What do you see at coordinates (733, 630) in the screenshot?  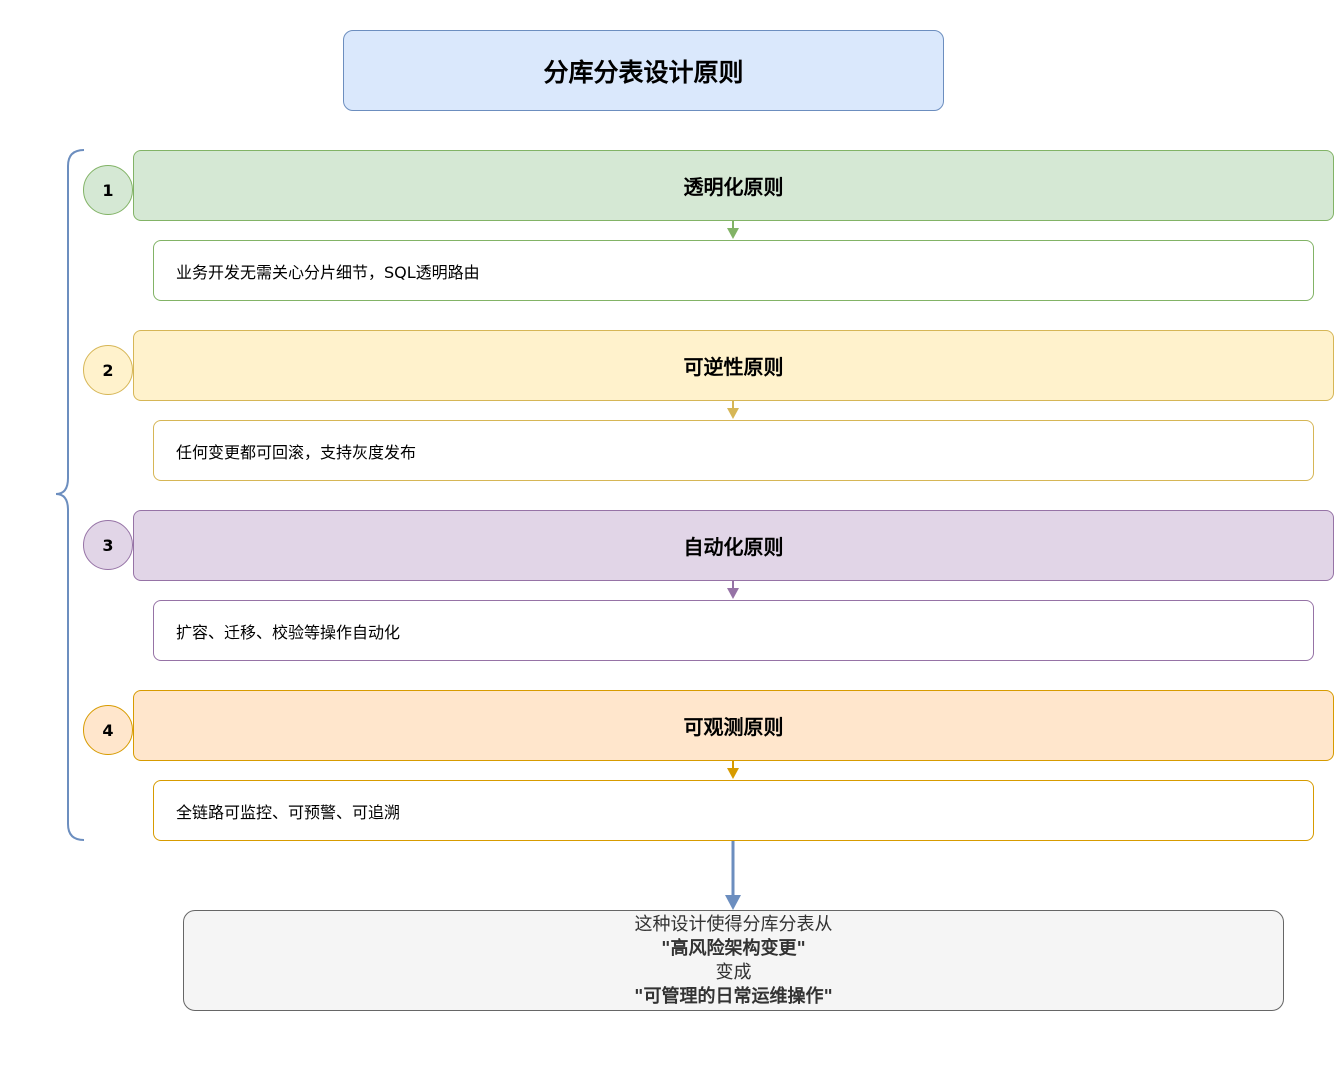 I see `principle-3-description: 扩容、迁移、校验等操作自动化` at bounding box center [733, 630].